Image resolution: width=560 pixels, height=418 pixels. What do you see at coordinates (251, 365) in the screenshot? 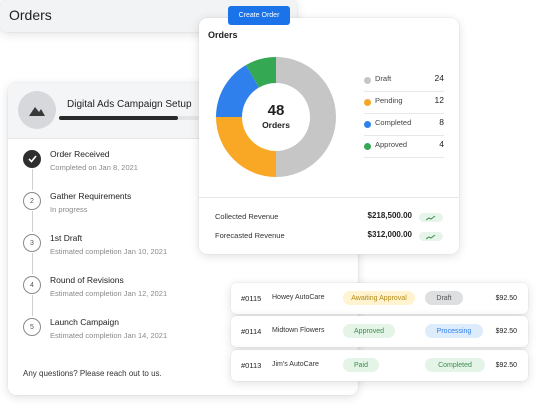
I see `order-id: #0113` at bounding box center [251, 365].